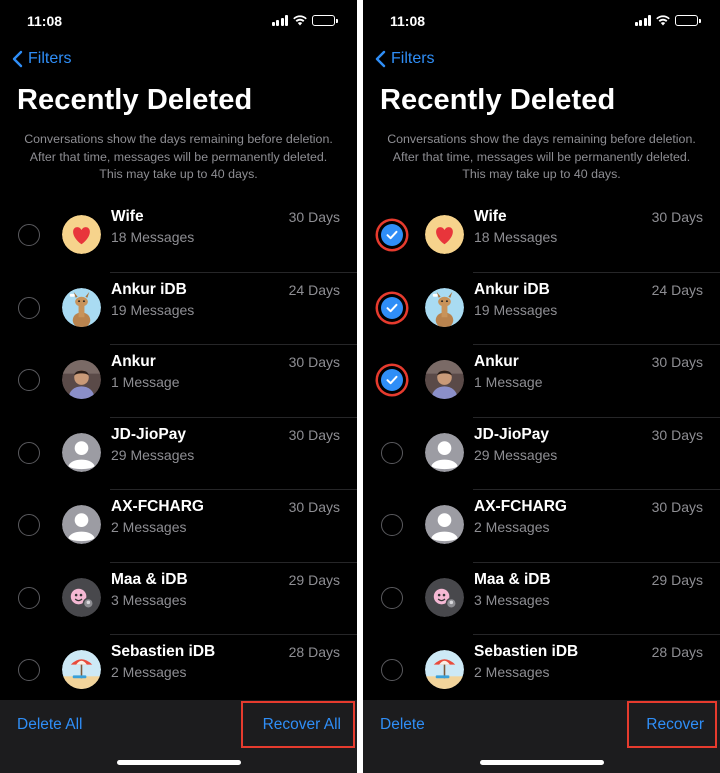  What do you see at coordinates (149, 289) in the screenshot?
I see `contact-name: Ankur iDB` at bounding box center [149, 289].